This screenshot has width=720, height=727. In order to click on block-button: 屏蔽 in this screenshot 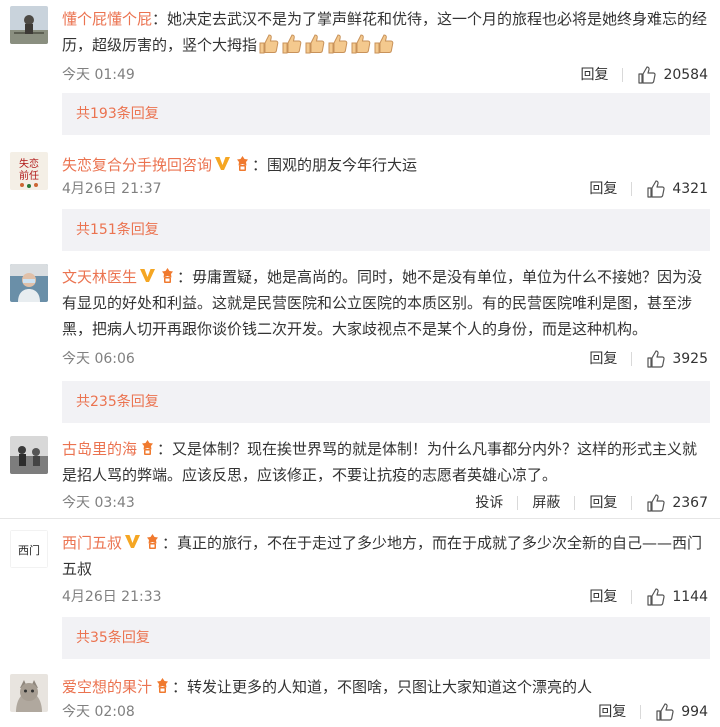, I will do `click(546, 503)`.